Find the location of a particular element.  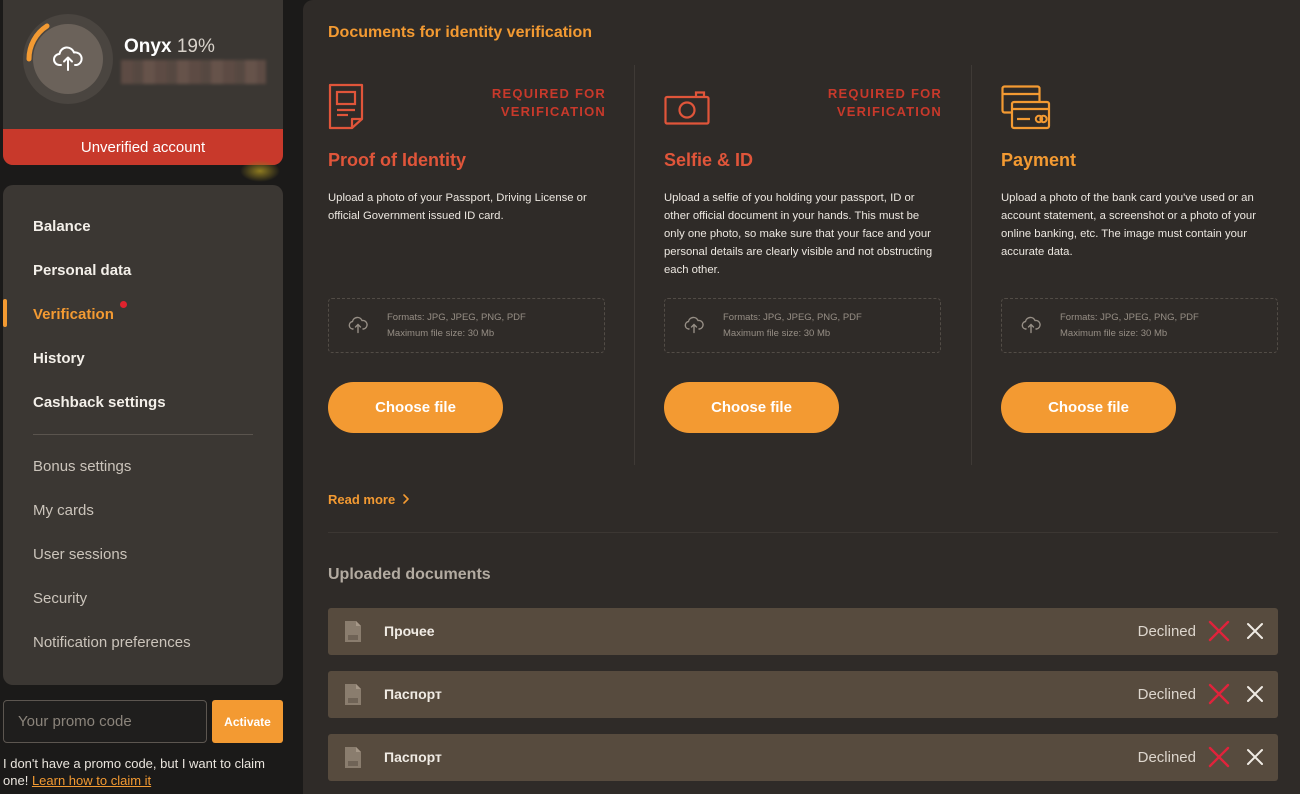

activate-button: Activate is located at coordinates (247, 721).